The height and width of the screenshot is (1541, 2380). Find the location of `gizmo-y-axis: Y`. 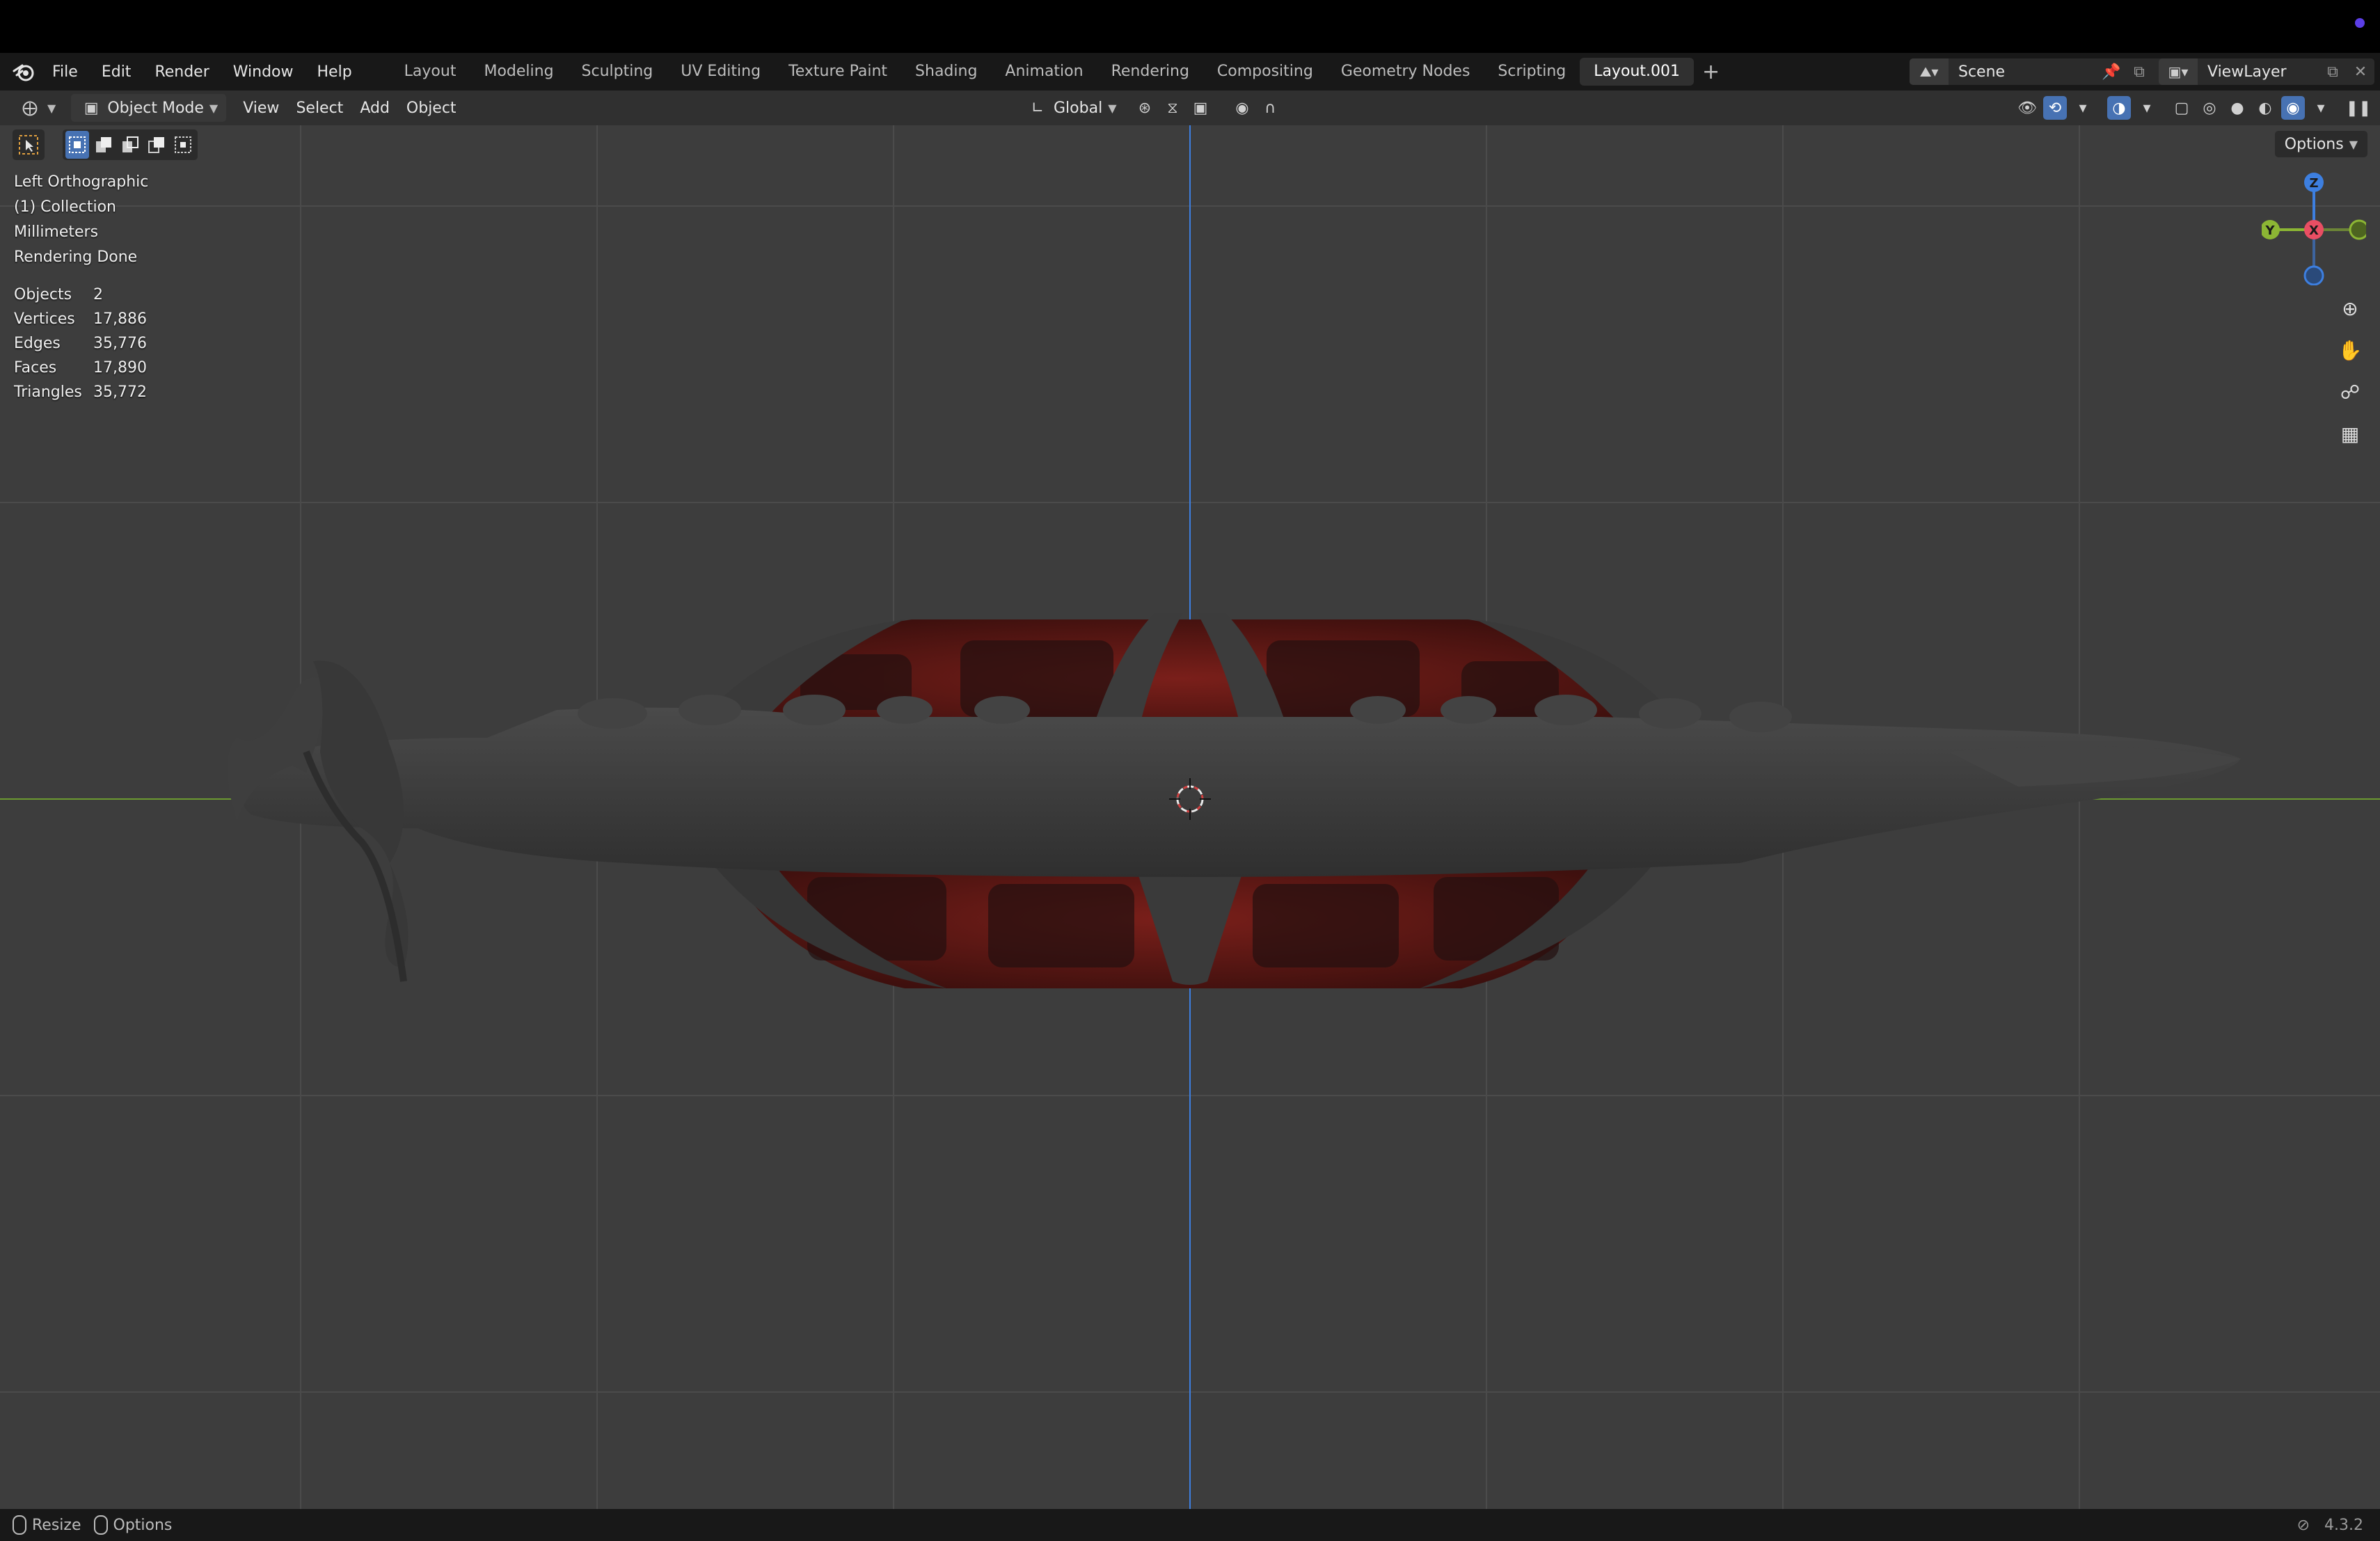

gizmo-y-axis: Y is located at coordinates (2271, 229).